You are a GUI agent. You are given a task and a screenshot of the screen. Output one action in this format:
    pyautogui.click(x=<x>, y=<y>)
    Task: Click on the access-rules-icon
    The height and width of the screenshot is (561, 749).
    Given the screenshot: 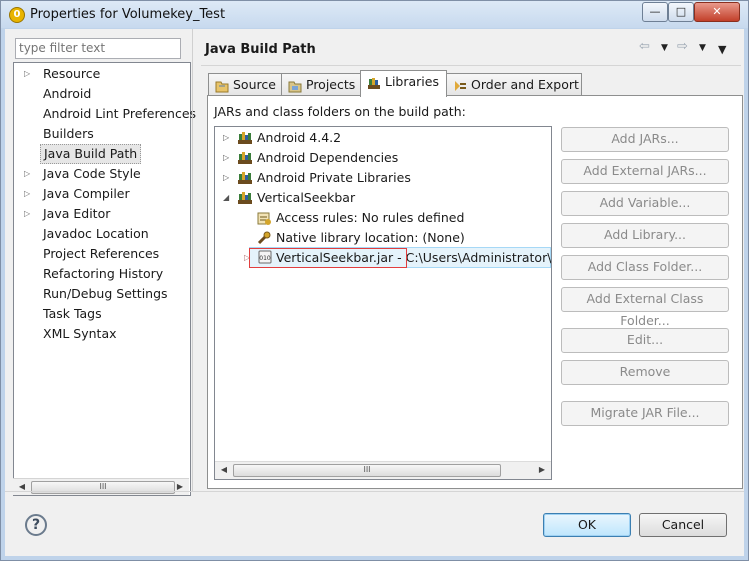 What is the action you would take?
    pyautogui.click(x=264, y=218)
    